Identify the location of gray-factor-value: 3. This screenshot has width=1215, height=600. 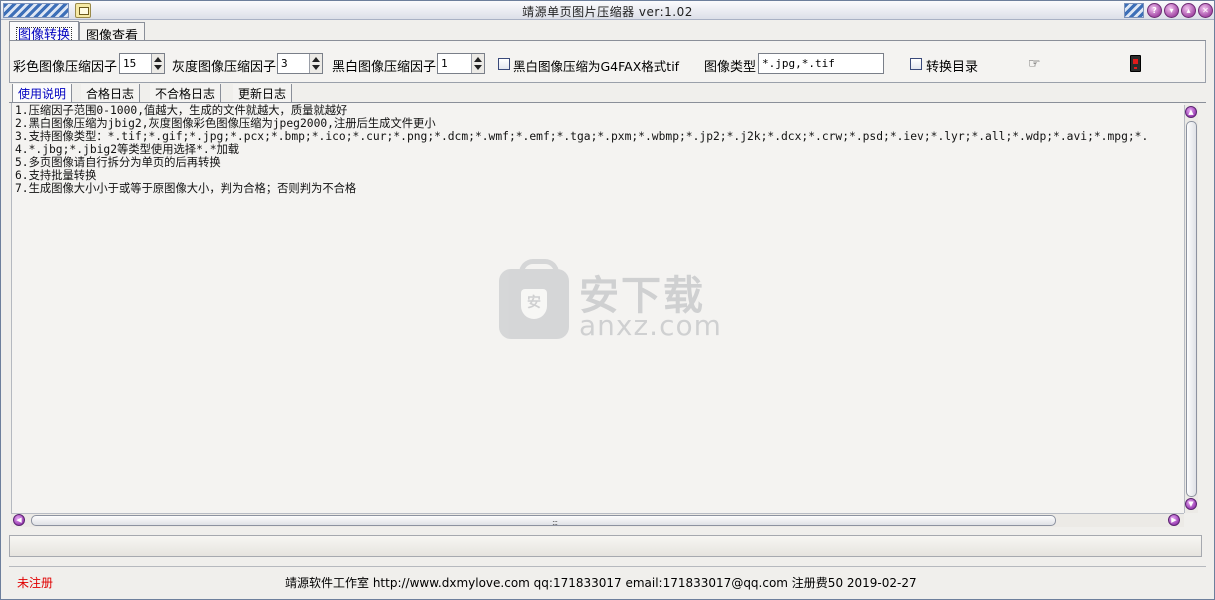
(284, 63).